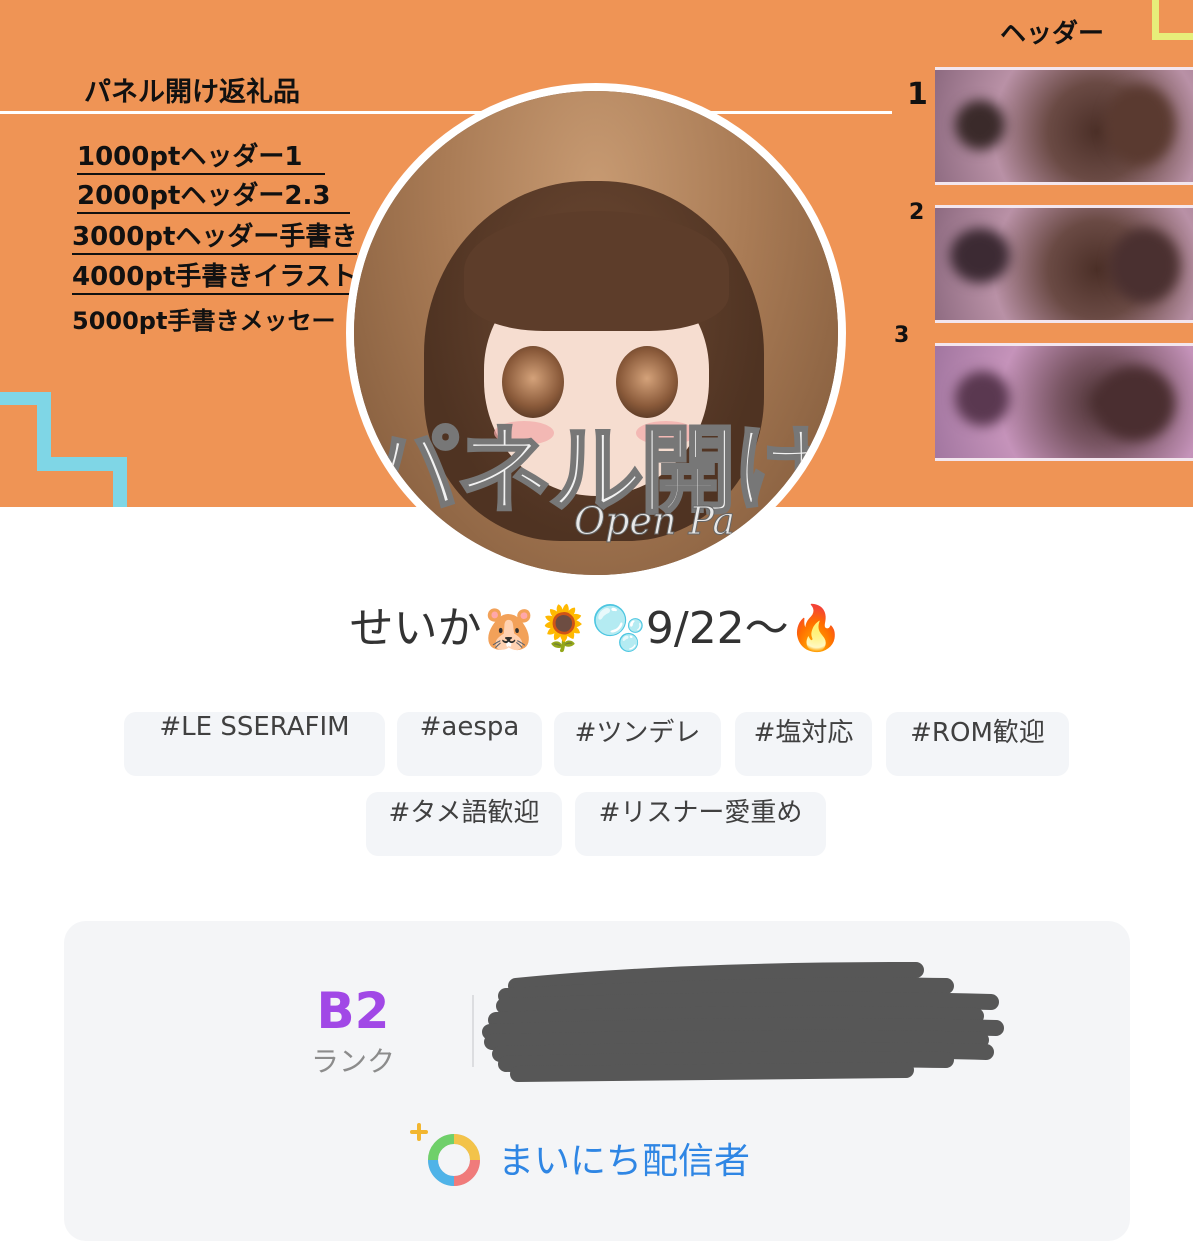 The height and width of the screenshot is (1241, 1193). What do you see at coordinates (1052, 34) in the screenshot?
I see `header-samples-label: ヘッダー` at bounding box center [1052, 34].